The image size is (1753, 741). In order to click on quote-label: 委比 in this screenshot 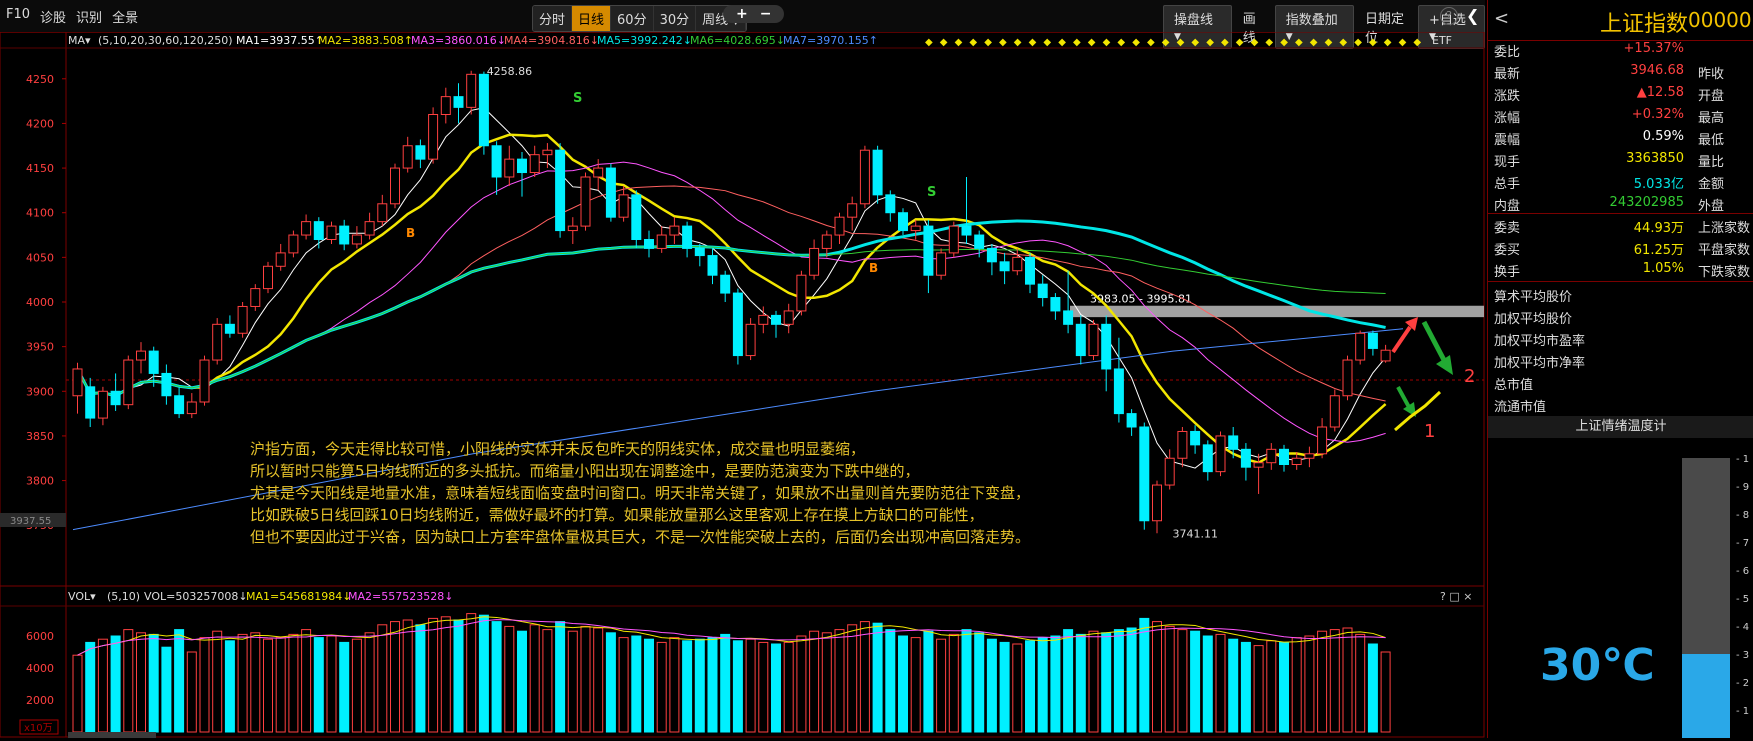, I will do `click(1507, 52)`.